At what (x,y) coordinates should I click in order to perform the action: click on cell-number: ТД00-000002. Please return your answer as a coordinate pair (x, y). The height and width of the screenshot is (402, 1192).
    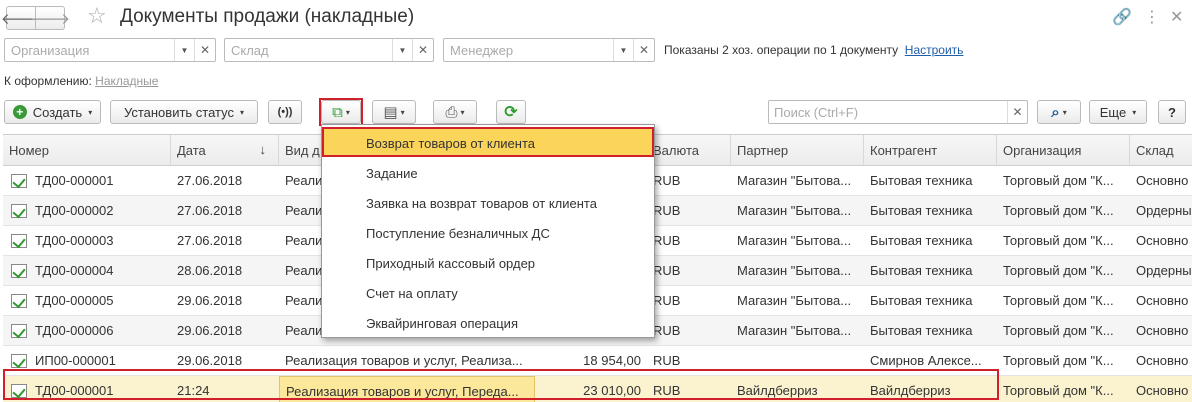
    Looking at the image, I should click on (74, 210).